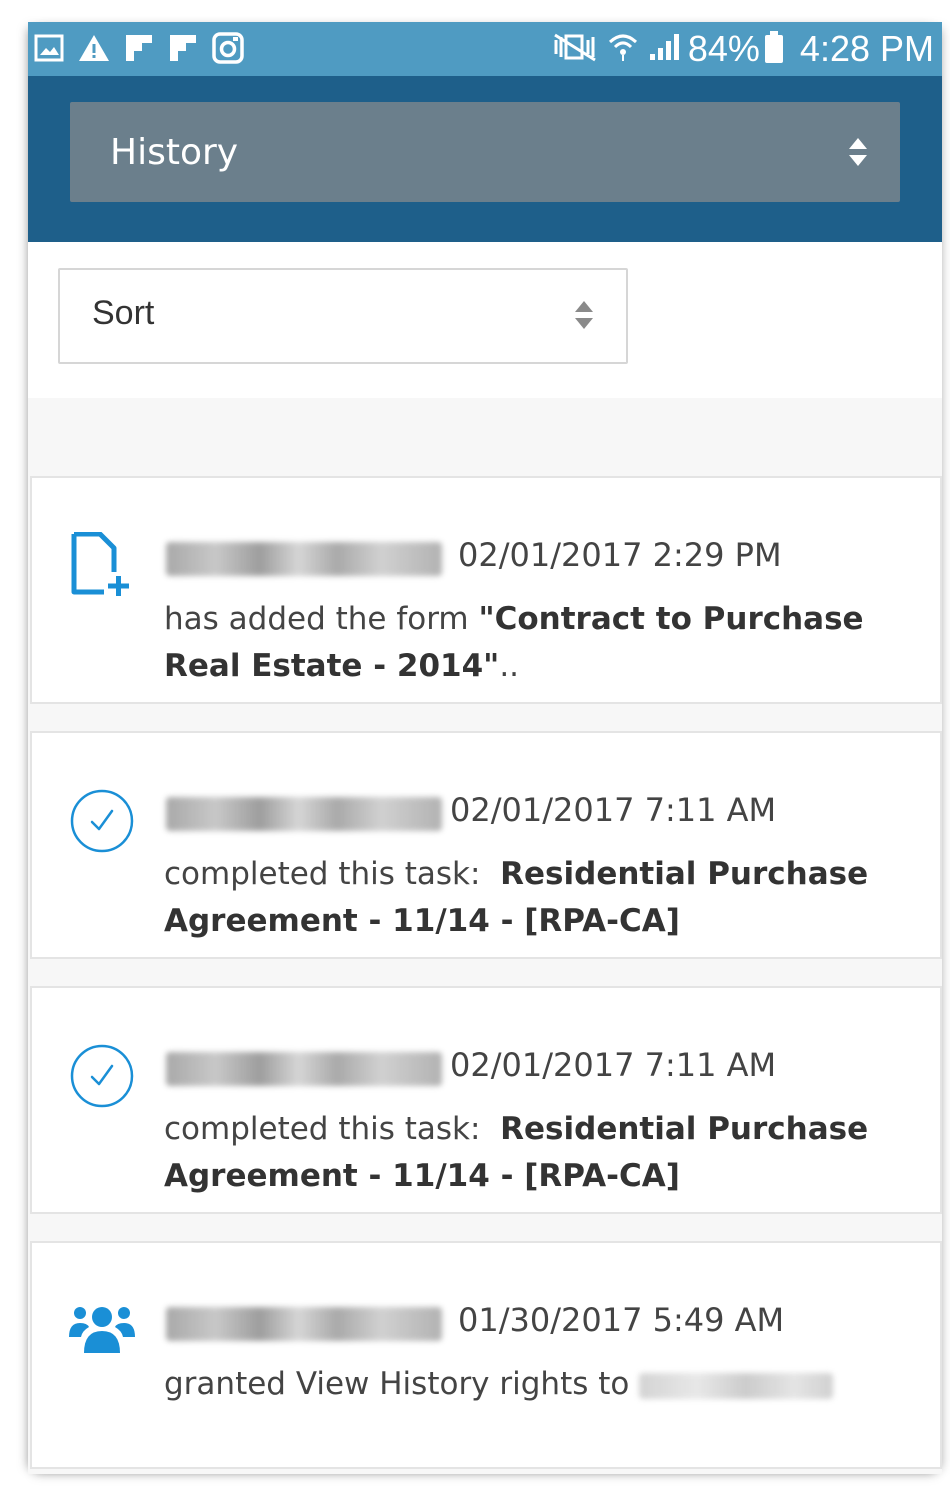  I want to click on warning-icon, so click(94, 50).